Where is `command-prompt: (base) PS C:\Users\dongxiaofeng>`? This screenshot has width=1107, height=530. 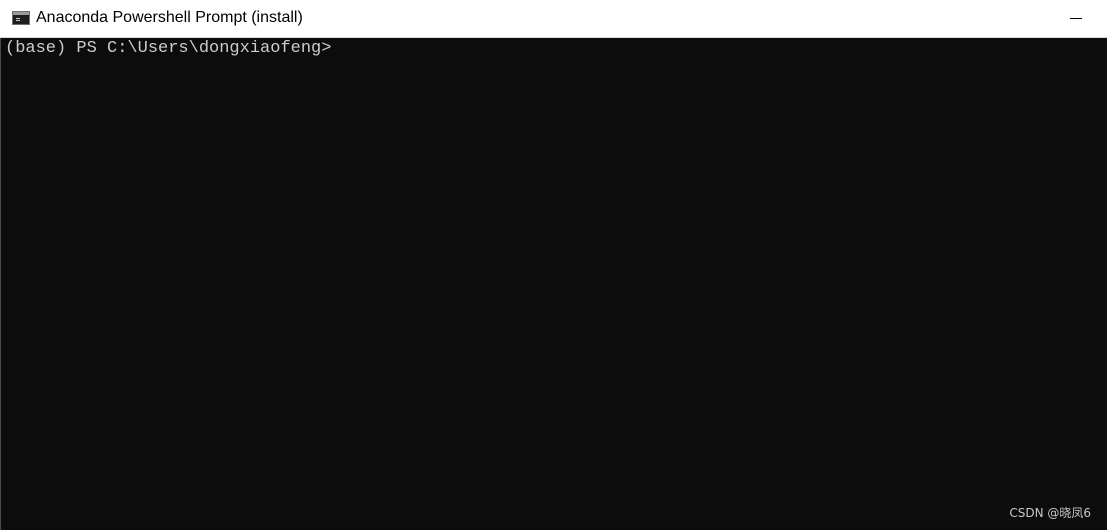
command-prompt: (base) PS C:\Users\dongxiaofeng> is located at coordinates (168, 48).